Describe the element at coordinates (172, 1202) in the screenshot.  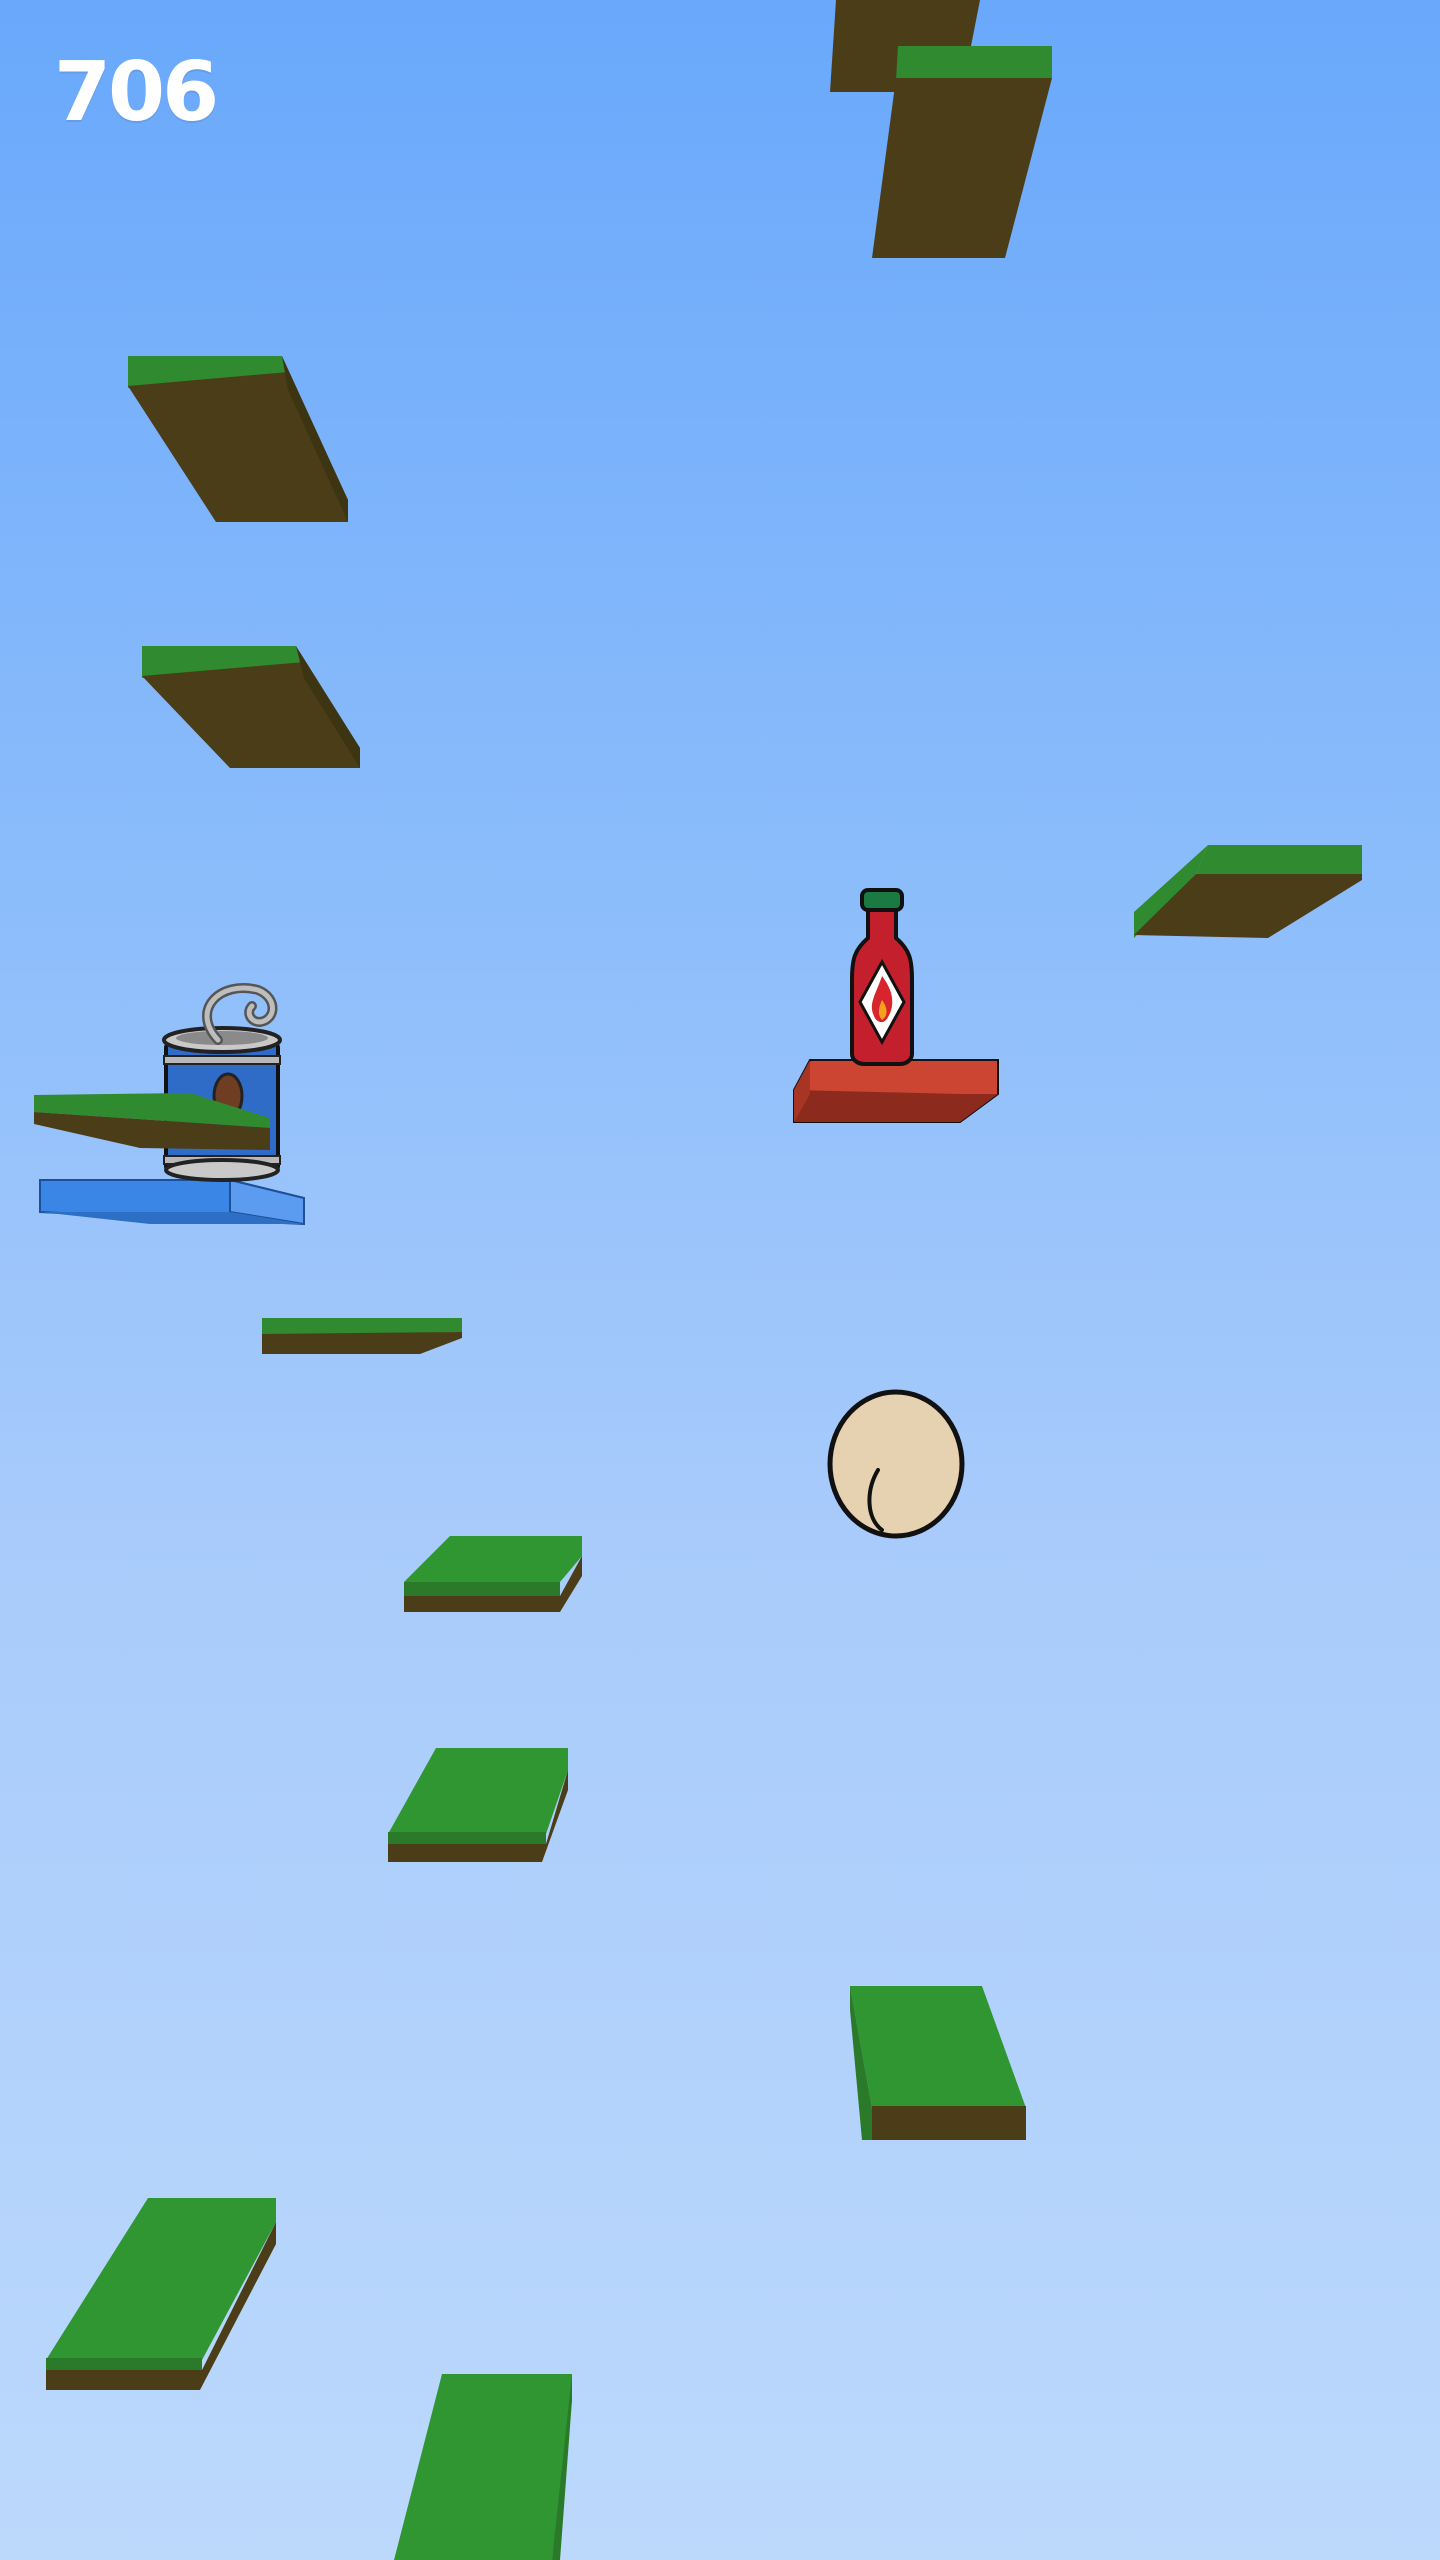
I see `bounce-pad-blue` at that location.